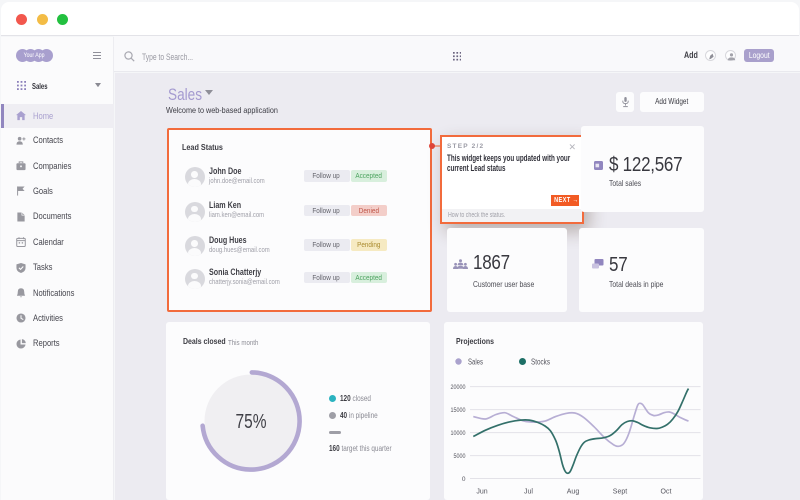 The height and width of the screenshot is (500, 800). Describe the element at coordinates (620, 492) in the screenshot. I see `svg-text: Sept` at that location.